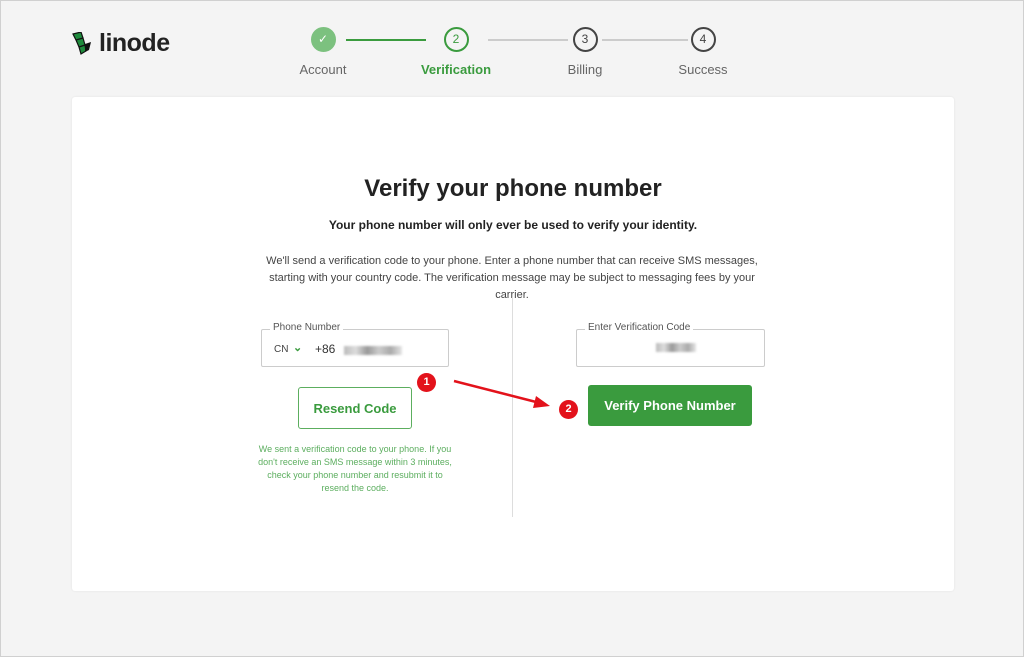 The width and height of the screenshot is (1024, 657). Describe the element at coordinates (676, 347) in the screenshot. I see `redacted-code-value` at that location.